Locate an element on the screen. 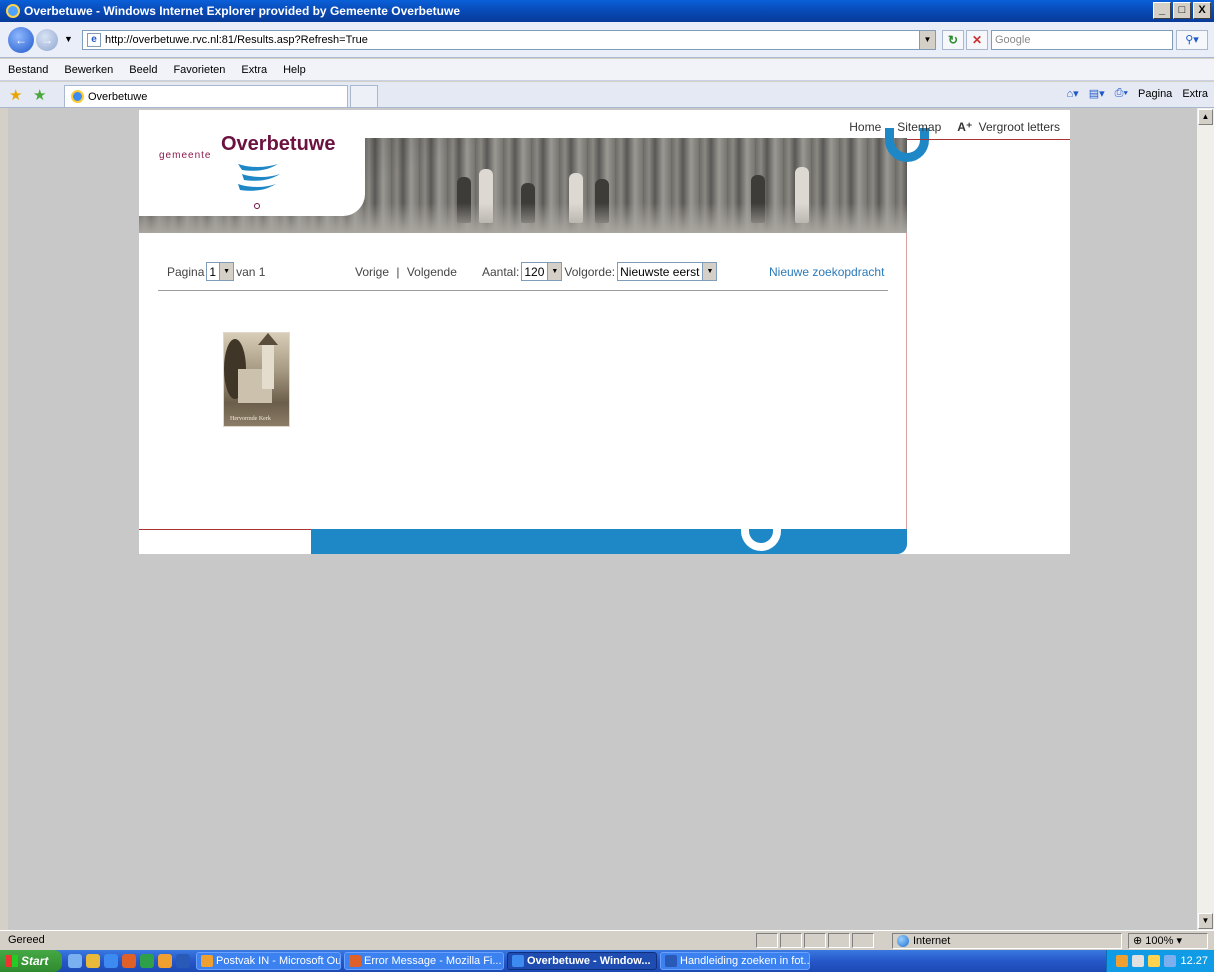 The image size is (1214, 972). sitemap-link: Sitemap is located at coordinates (919, 127).